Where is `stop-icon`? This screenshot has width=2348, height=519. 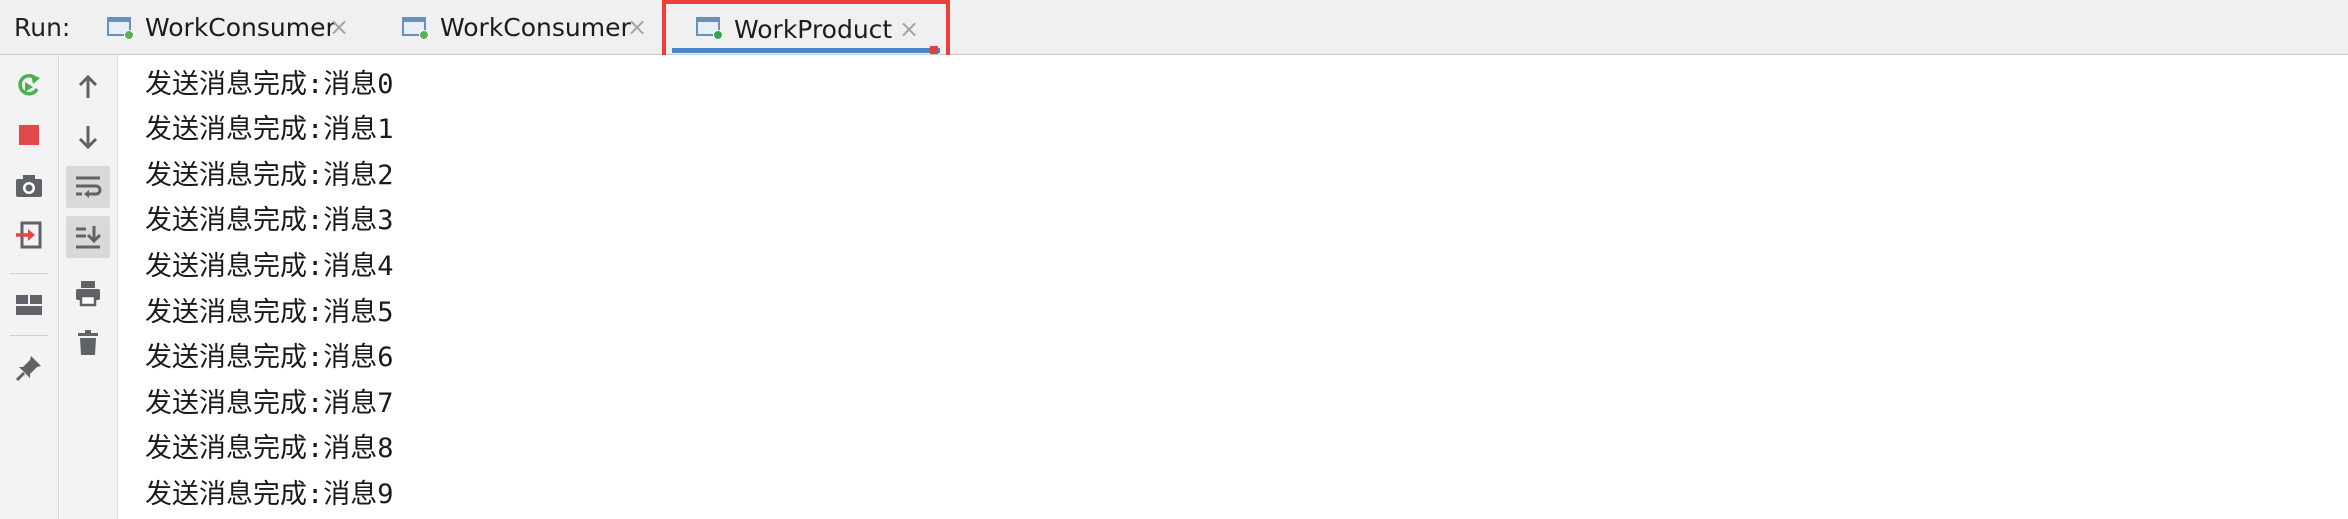 stop-icon is located at coordinates (29, 135).